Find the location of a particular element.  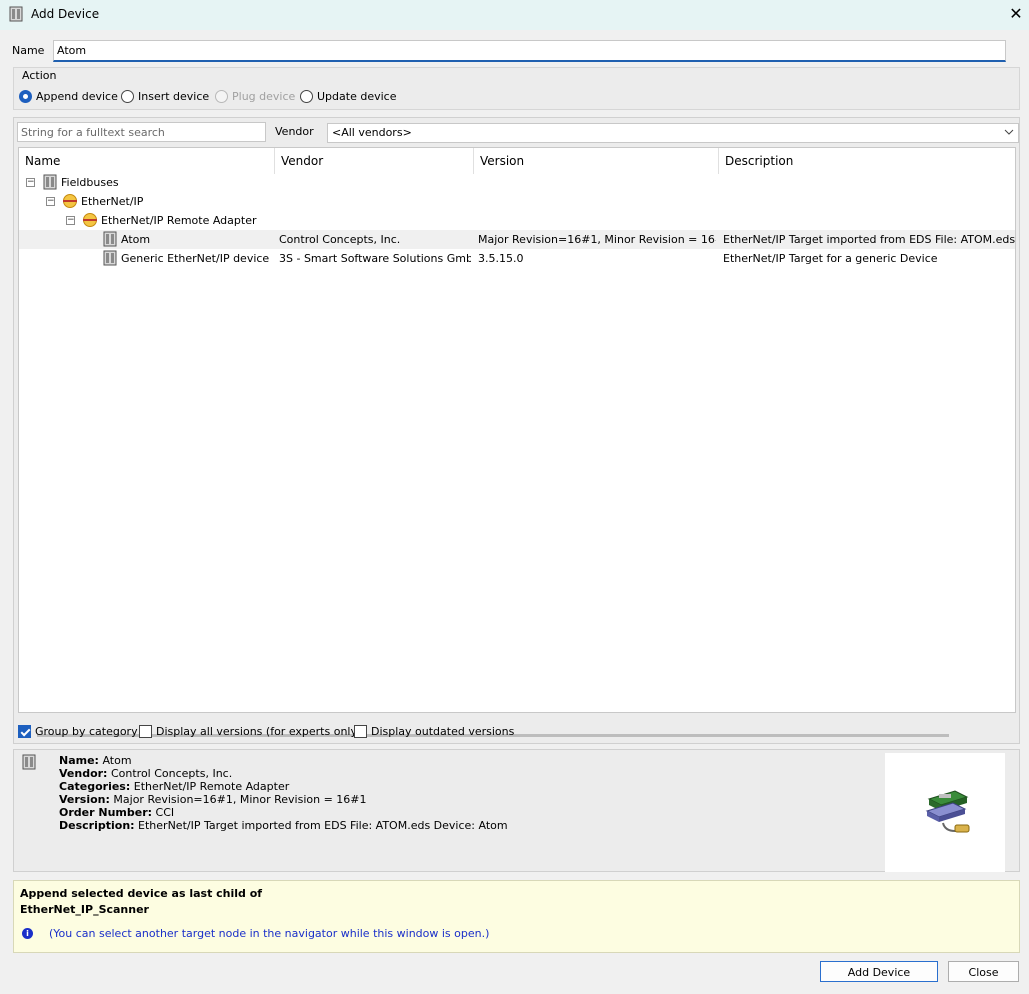

tree-node-label: Fieldbuses is located at coordinates (90, 182).